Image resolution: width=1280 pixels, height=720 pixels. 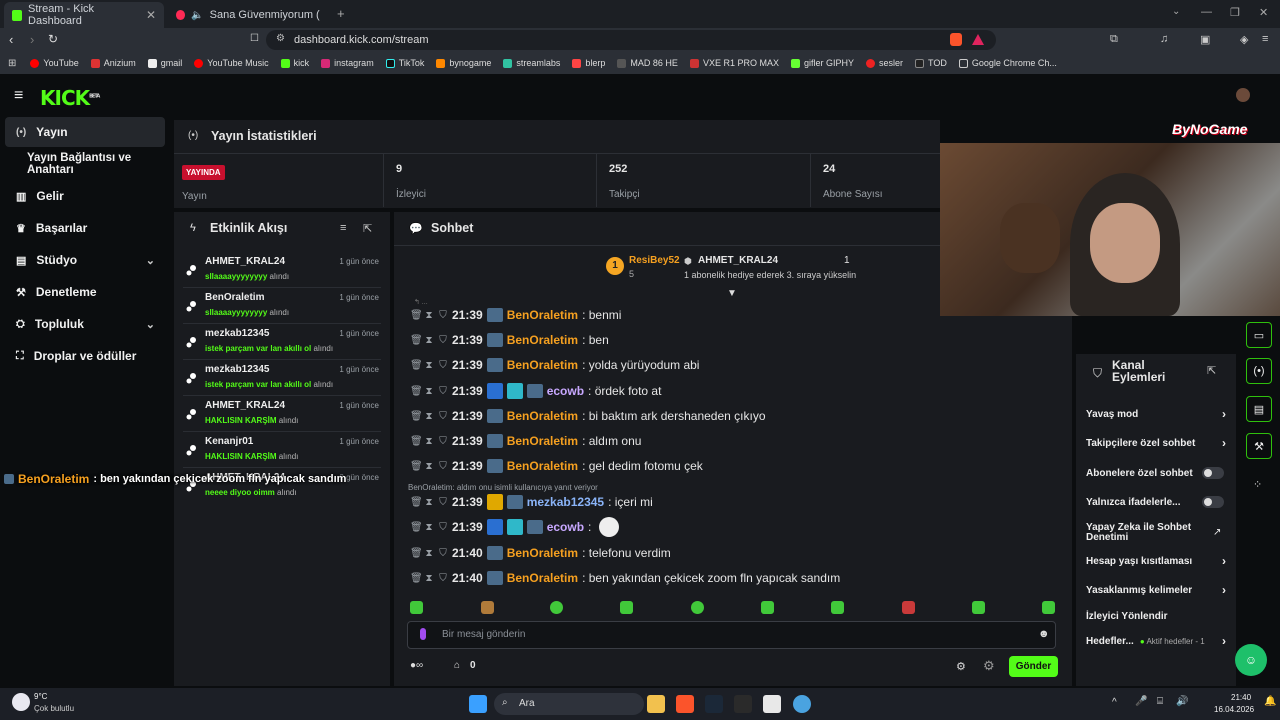 I want to click on sidebar-item-droplar: ⛶ Droplar ve ödüller, so click(x=85, y=356).